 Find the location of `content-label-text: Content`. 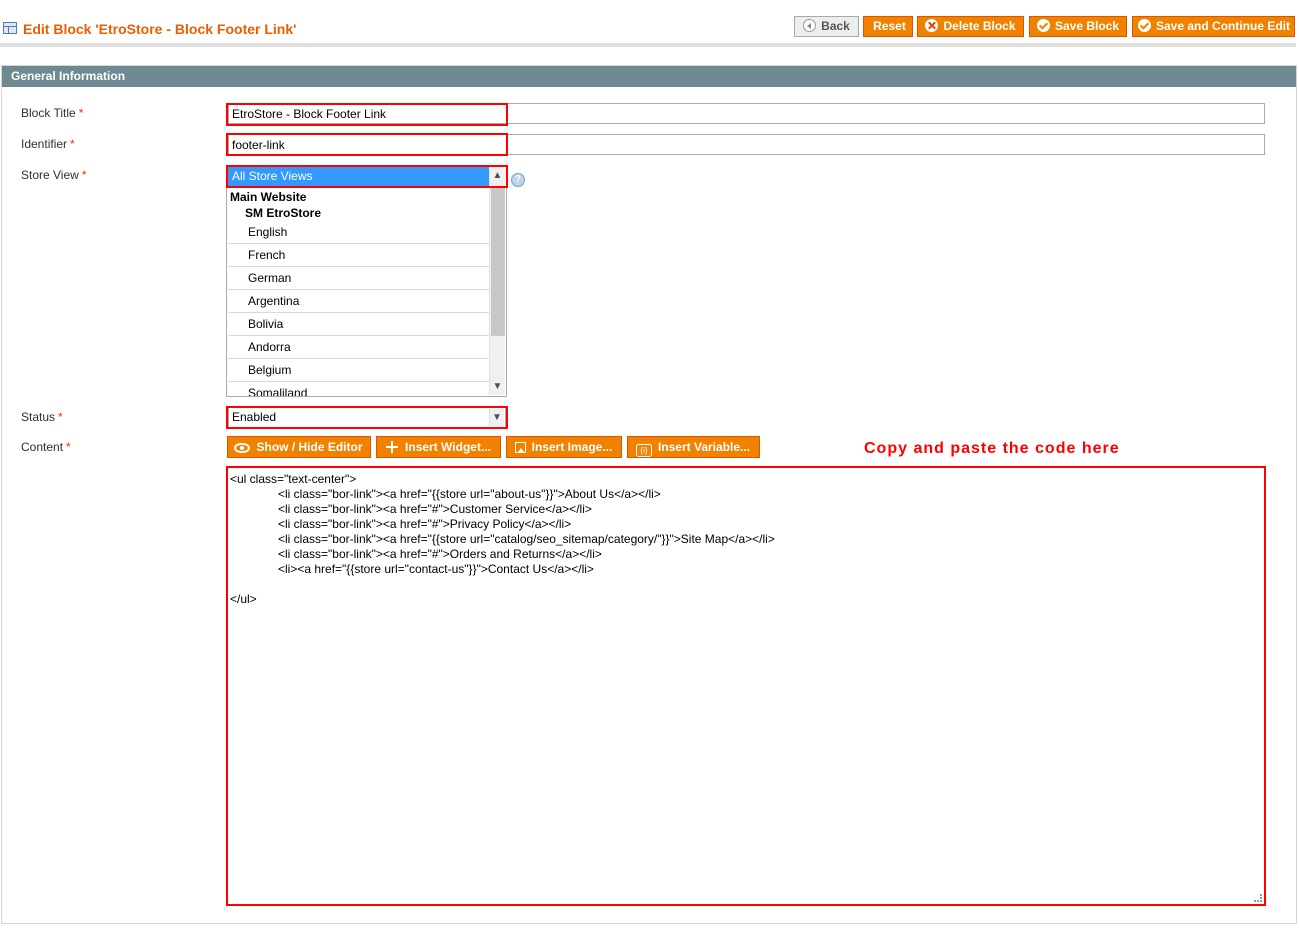

content-label-text: Content is located at coordinates (42, 447).